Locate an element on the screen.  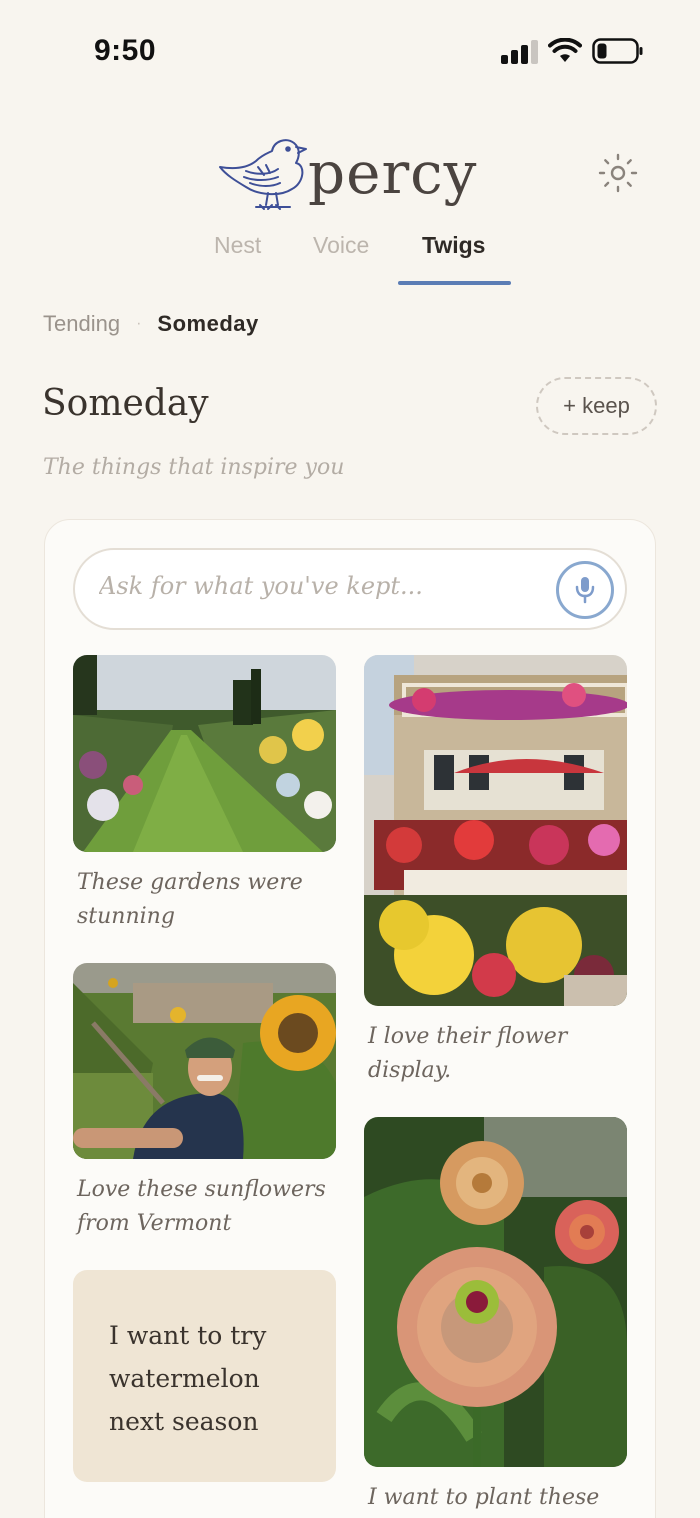
tab-twigs: Twigs is located at coordinates (453, 245).